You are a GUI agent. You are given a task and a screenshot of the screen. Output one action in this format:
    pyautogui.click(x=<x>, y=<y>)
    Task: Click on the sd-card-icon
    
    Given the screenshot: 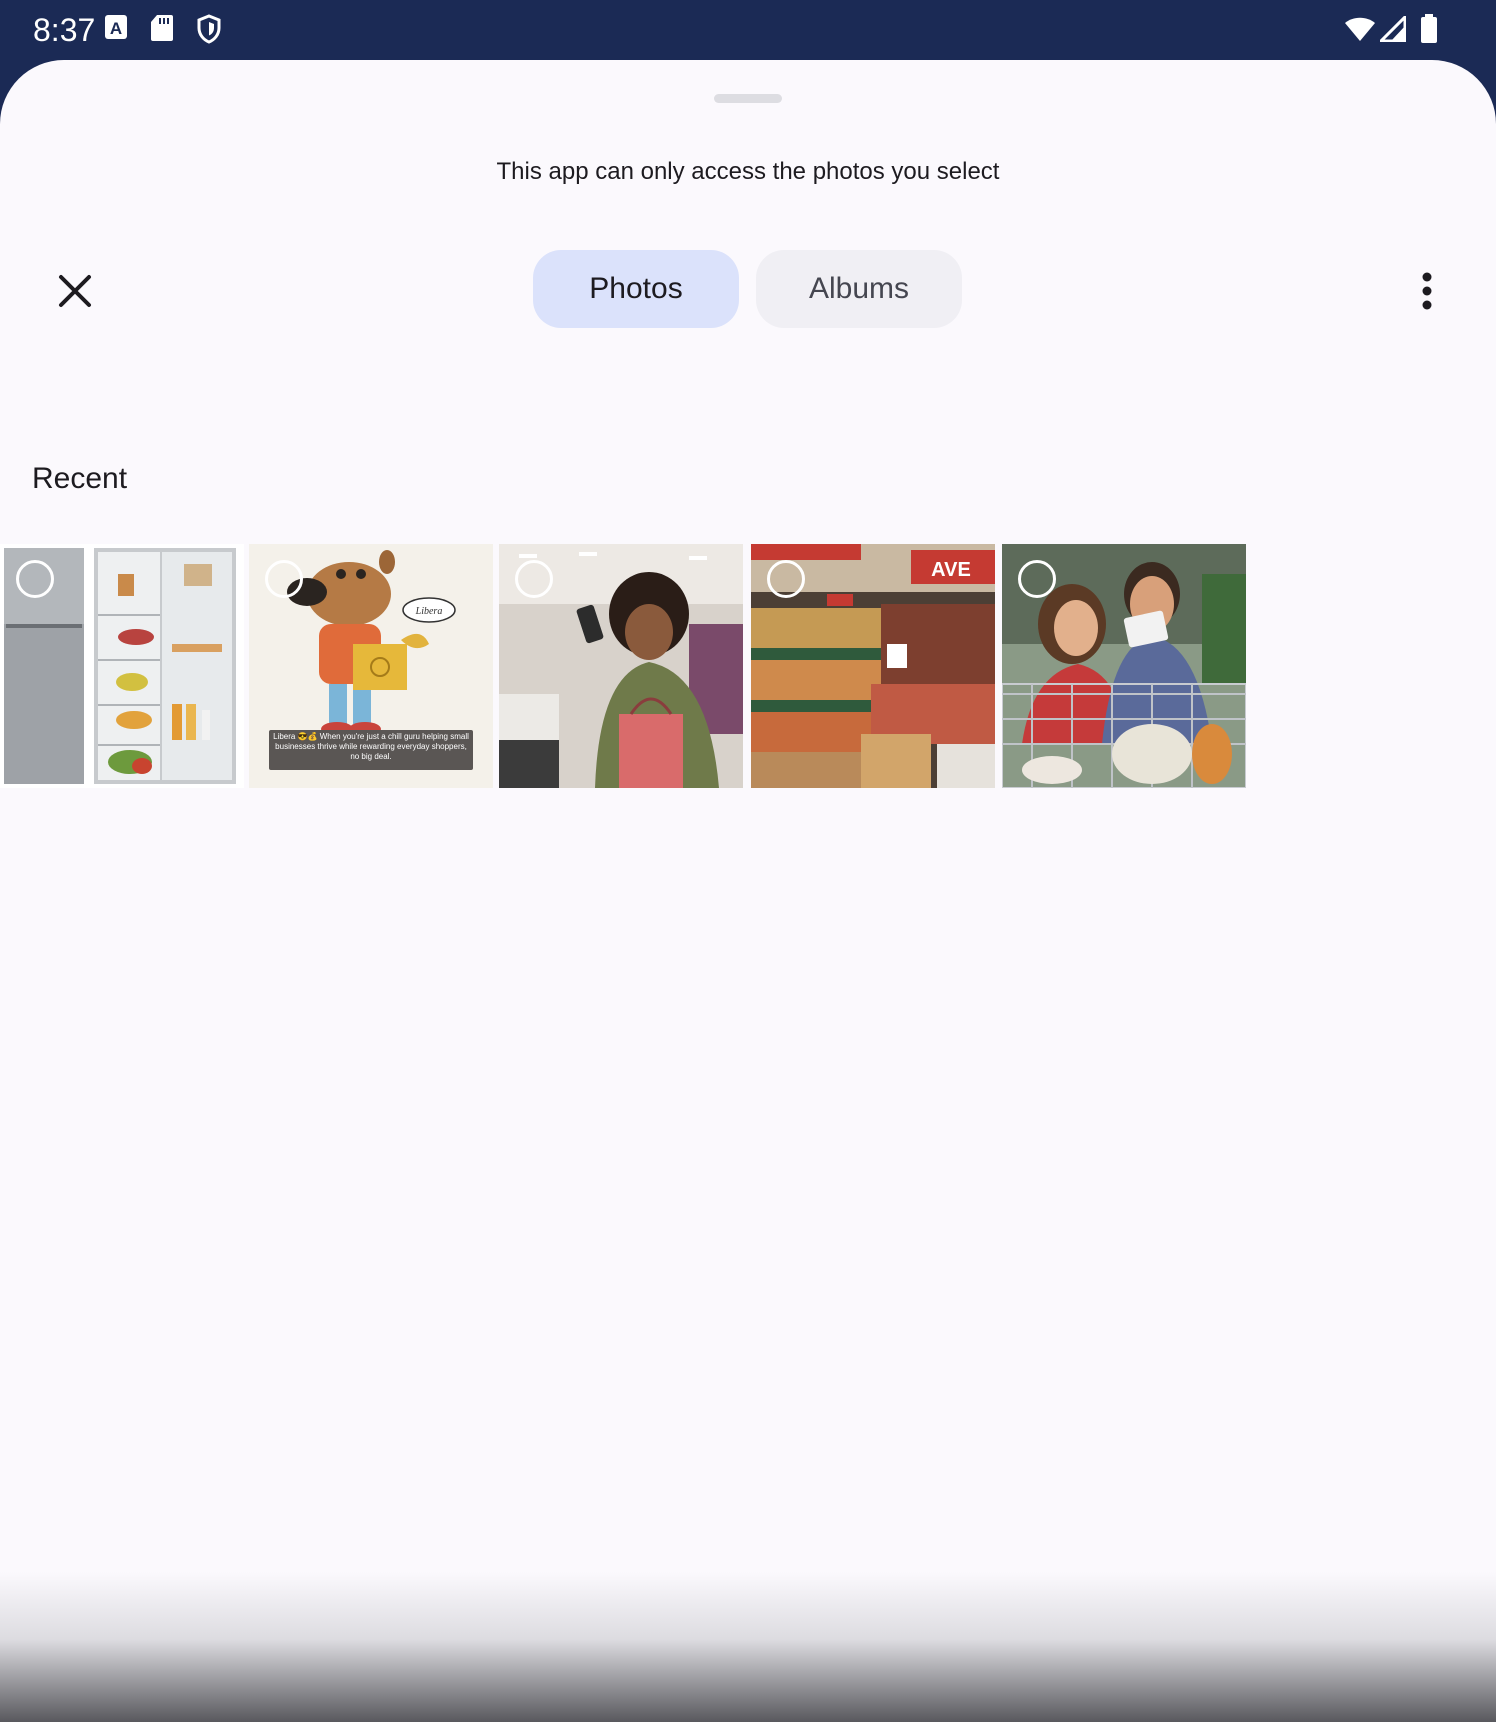 What is the action you would take?
    pyautogui.click(x=162, y=28)
    